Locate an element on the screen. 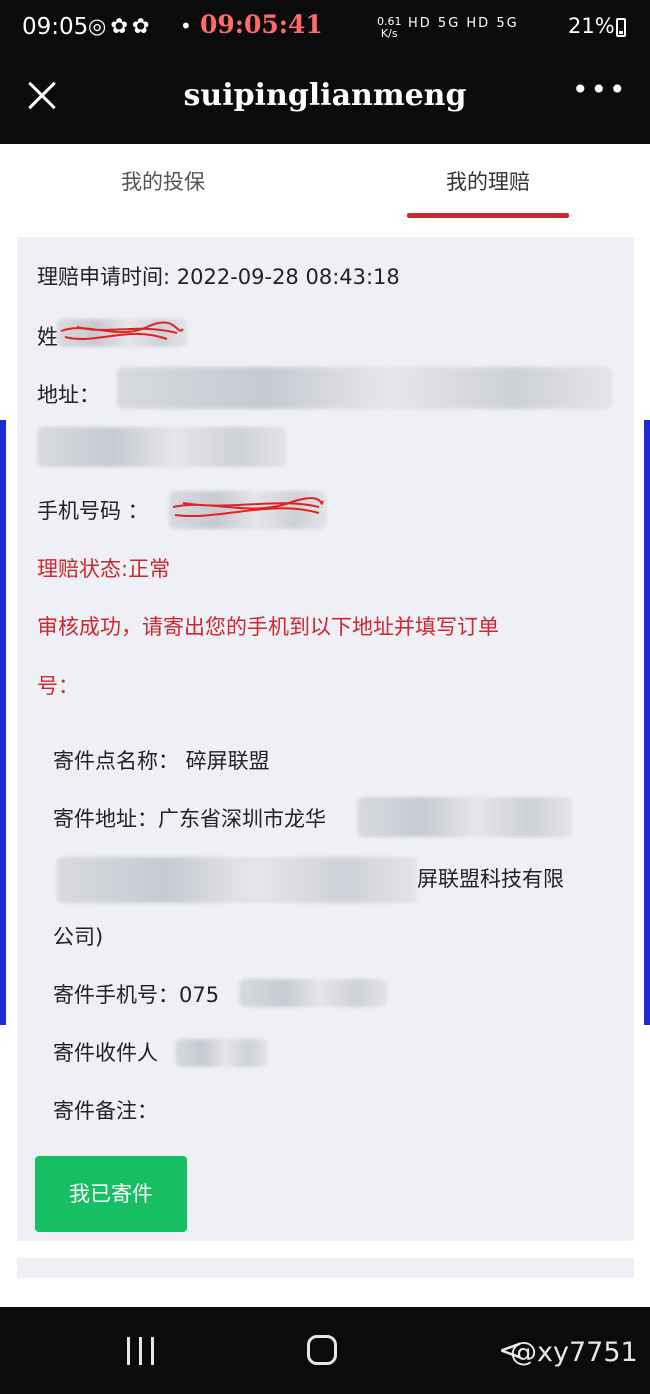  sent-button: 我已寄件 is located at coordinates (111, 1194).